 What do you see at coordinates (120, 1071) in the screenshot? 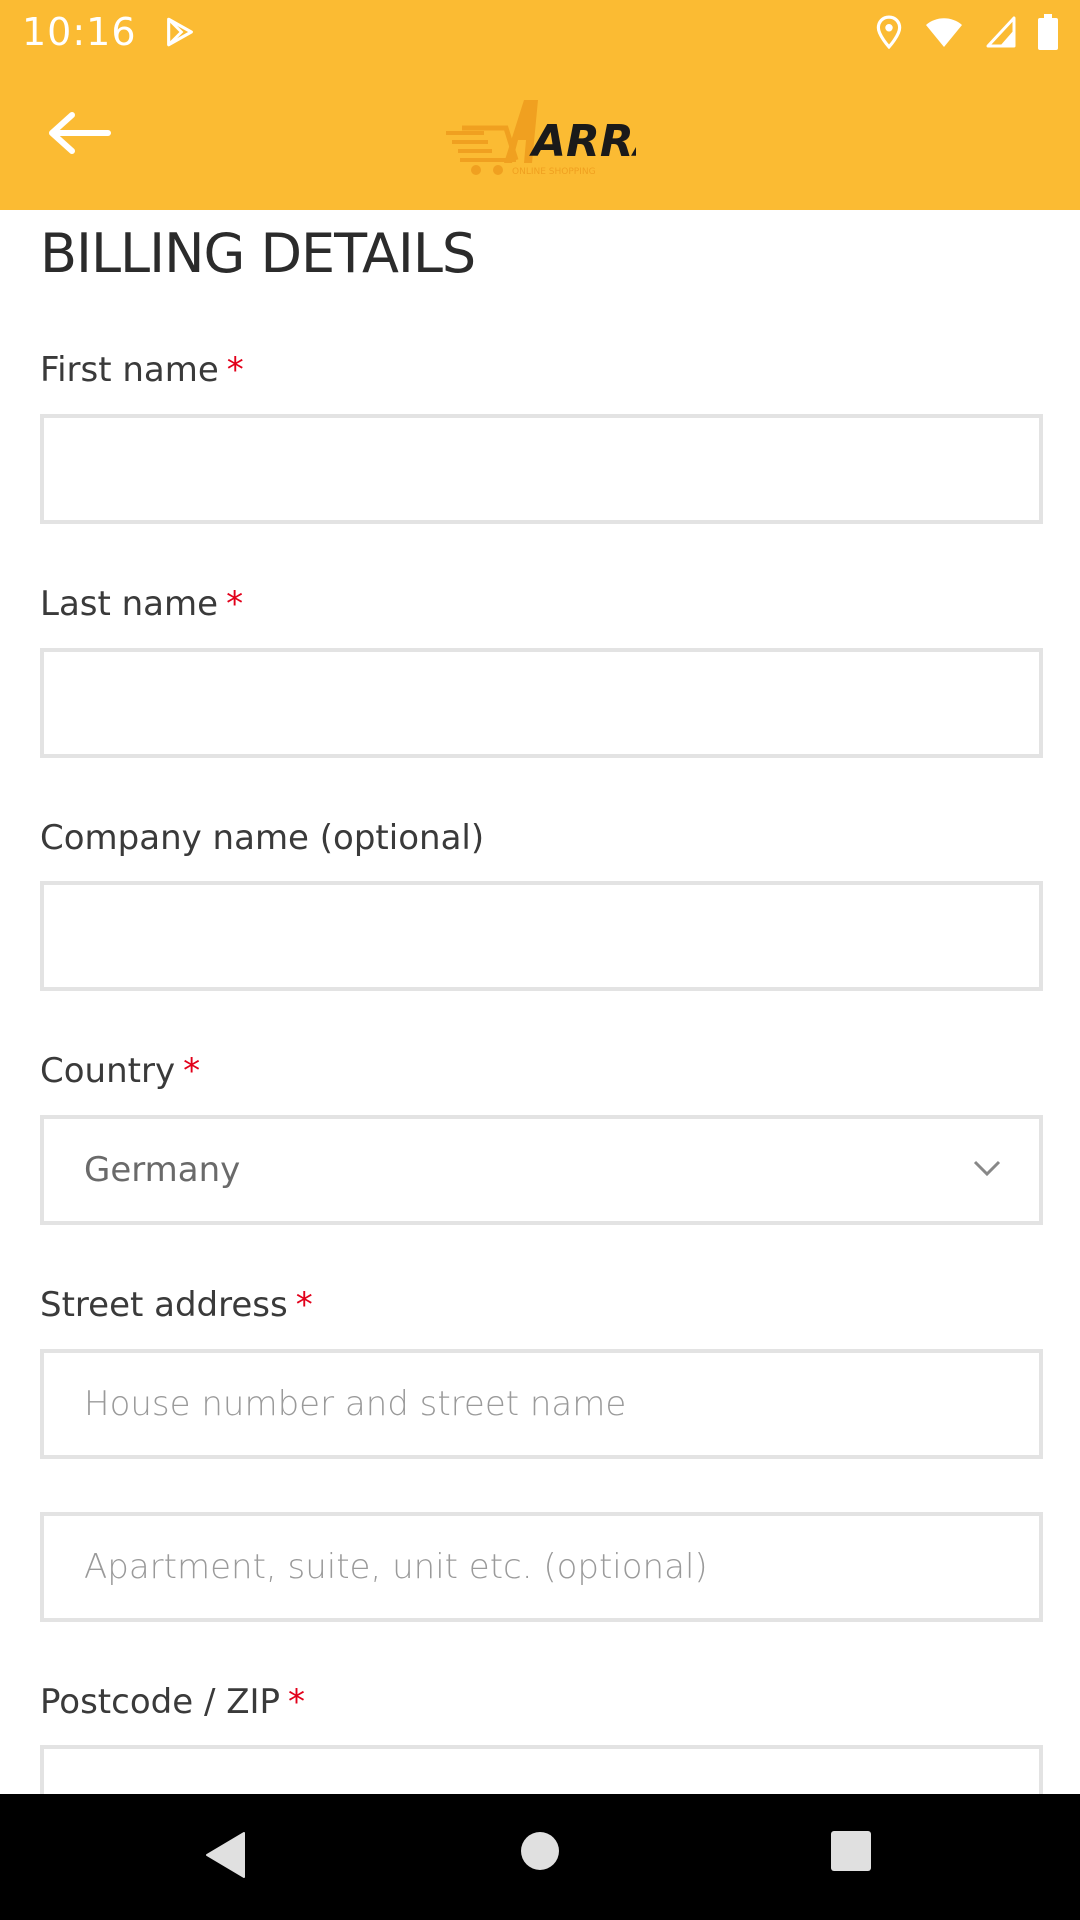
I see `country-label: Country *` at bounding box center [120, 1071].